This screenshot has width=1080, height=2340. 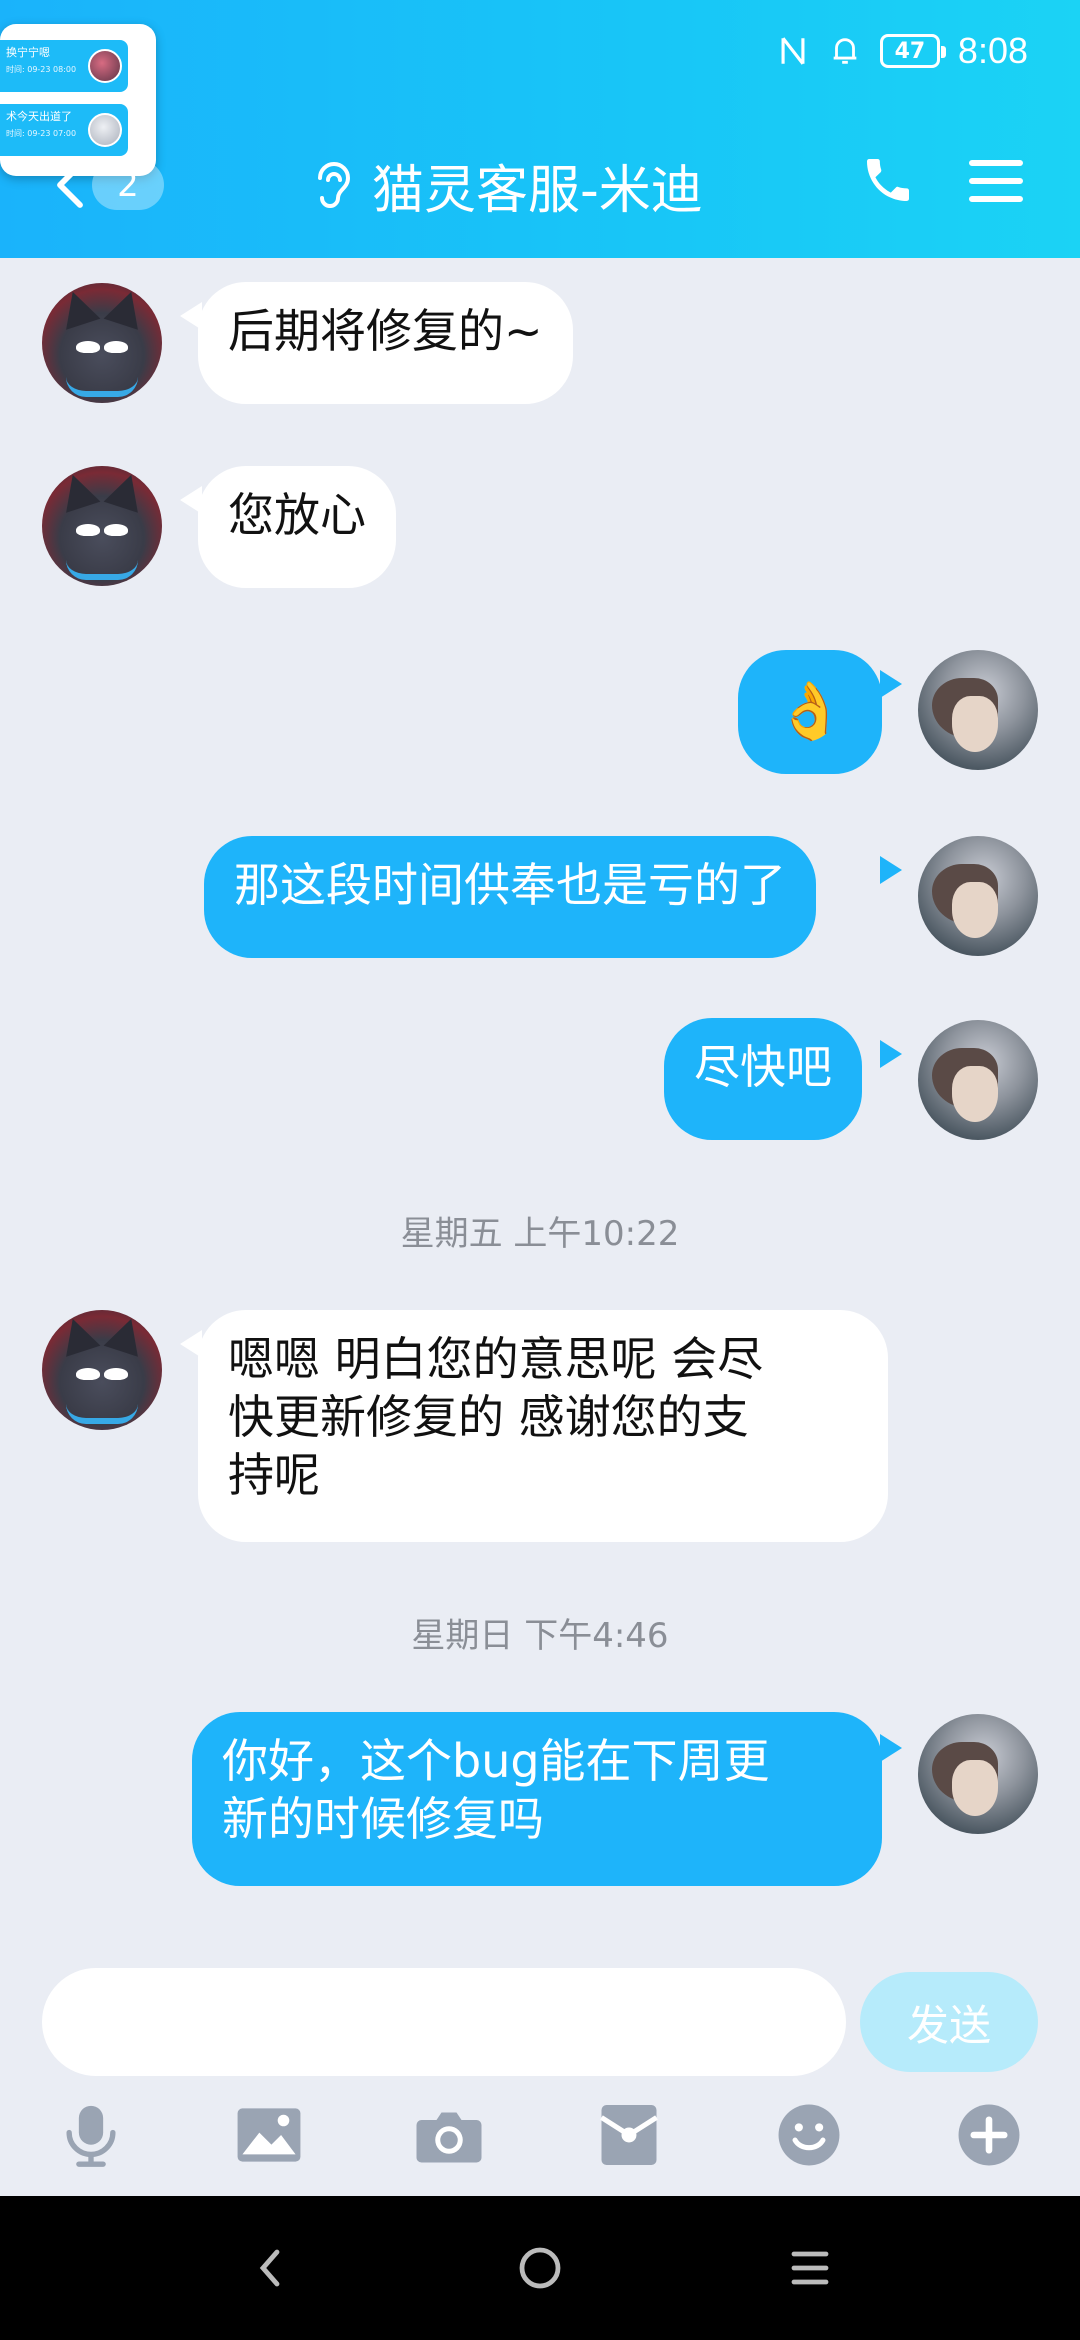 What do you see at coordinates (91, 2135) in the screenshot?
I see `microphone-icon` at bounding box center [91, 2135].